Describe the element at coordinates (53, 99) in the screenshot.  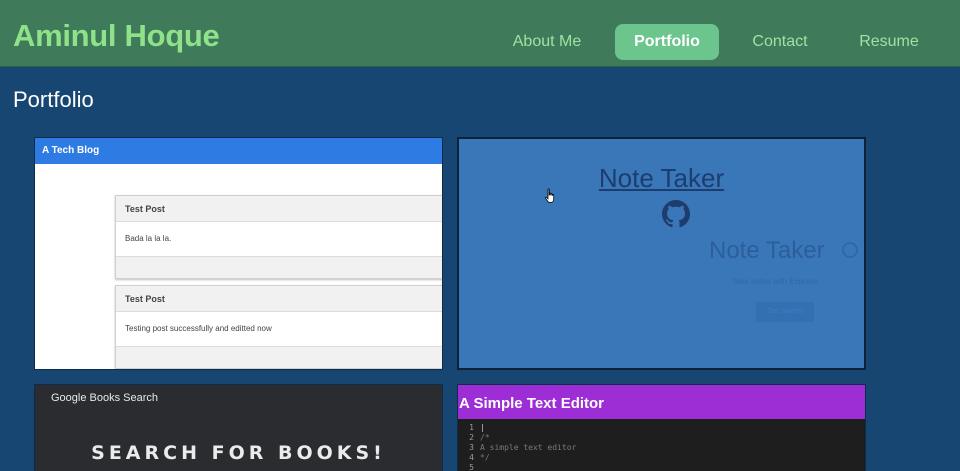
I see `page-title: Portfolio` at that location.